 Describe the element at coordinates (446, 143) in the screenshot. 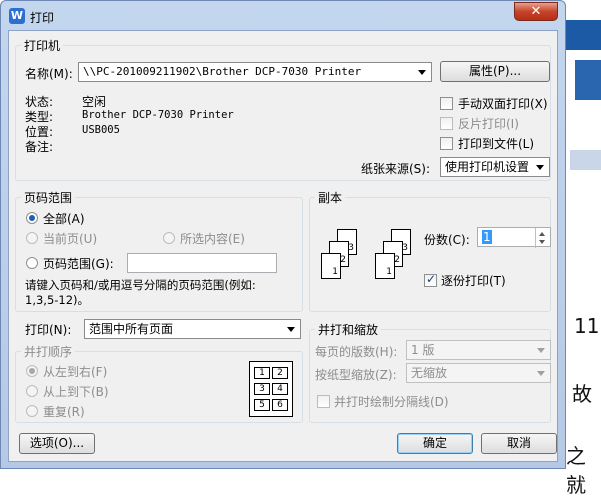

I see `print-to-file-checkbox` at that location.